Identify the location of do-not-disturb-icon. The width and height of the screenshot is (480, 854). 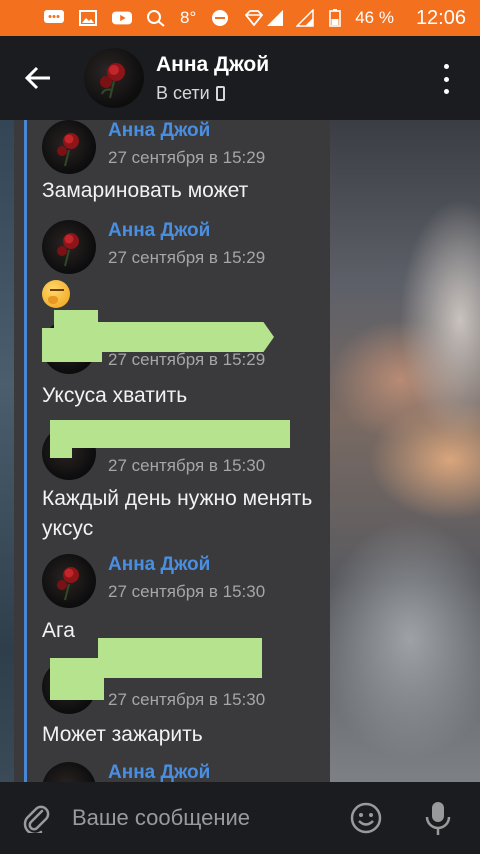
(220, 18).